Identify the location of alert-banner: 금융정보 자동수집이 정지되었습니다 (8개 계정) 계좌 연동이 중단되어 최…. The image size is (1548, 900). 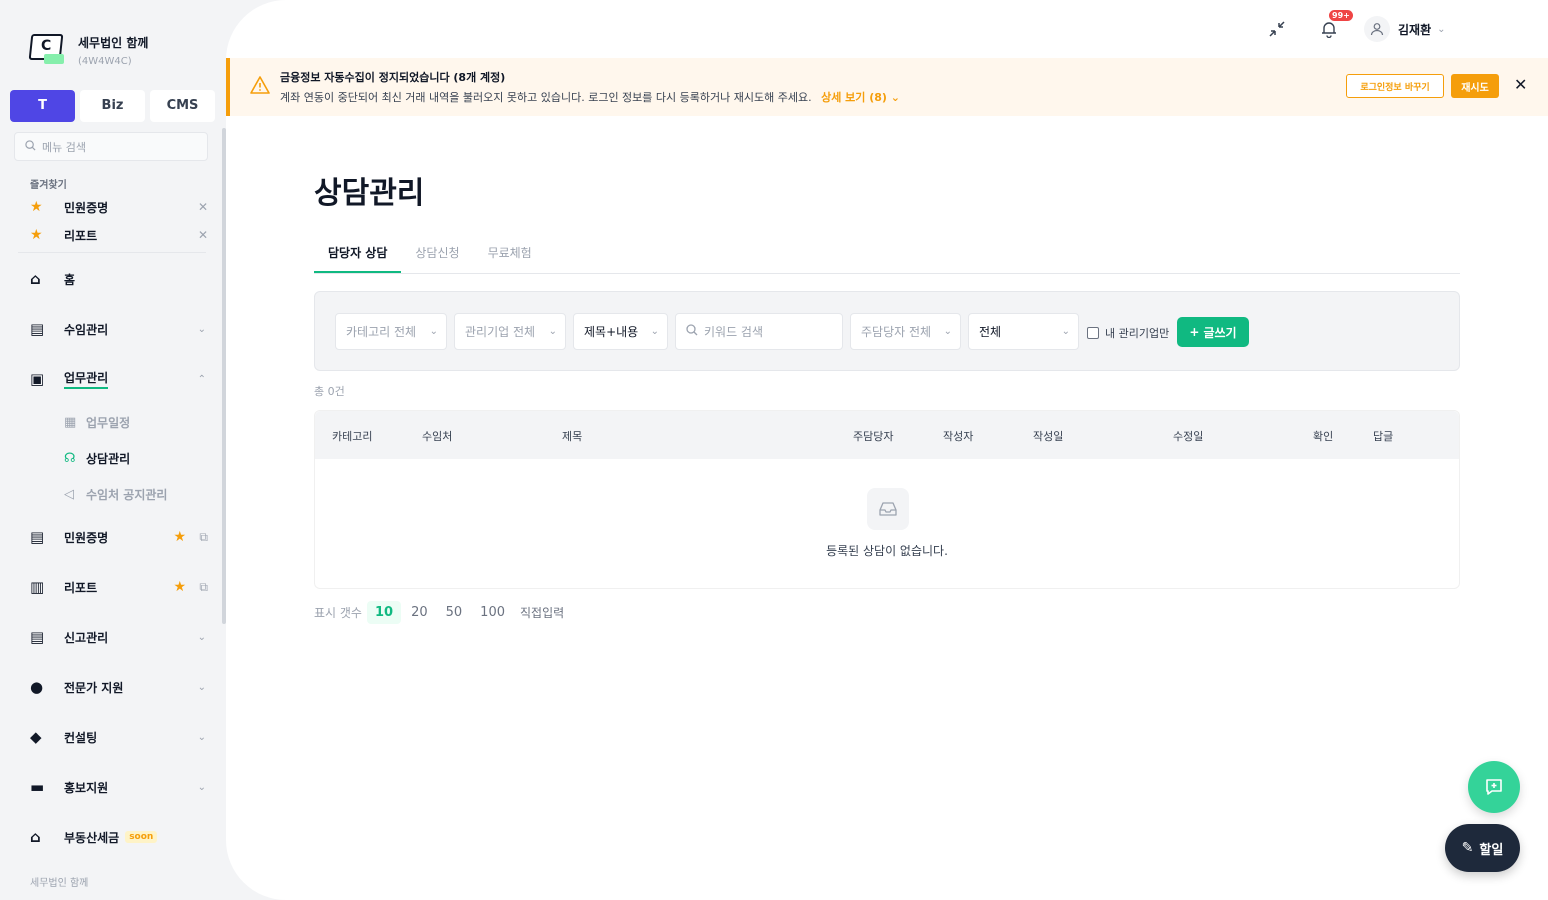
(887, 87).